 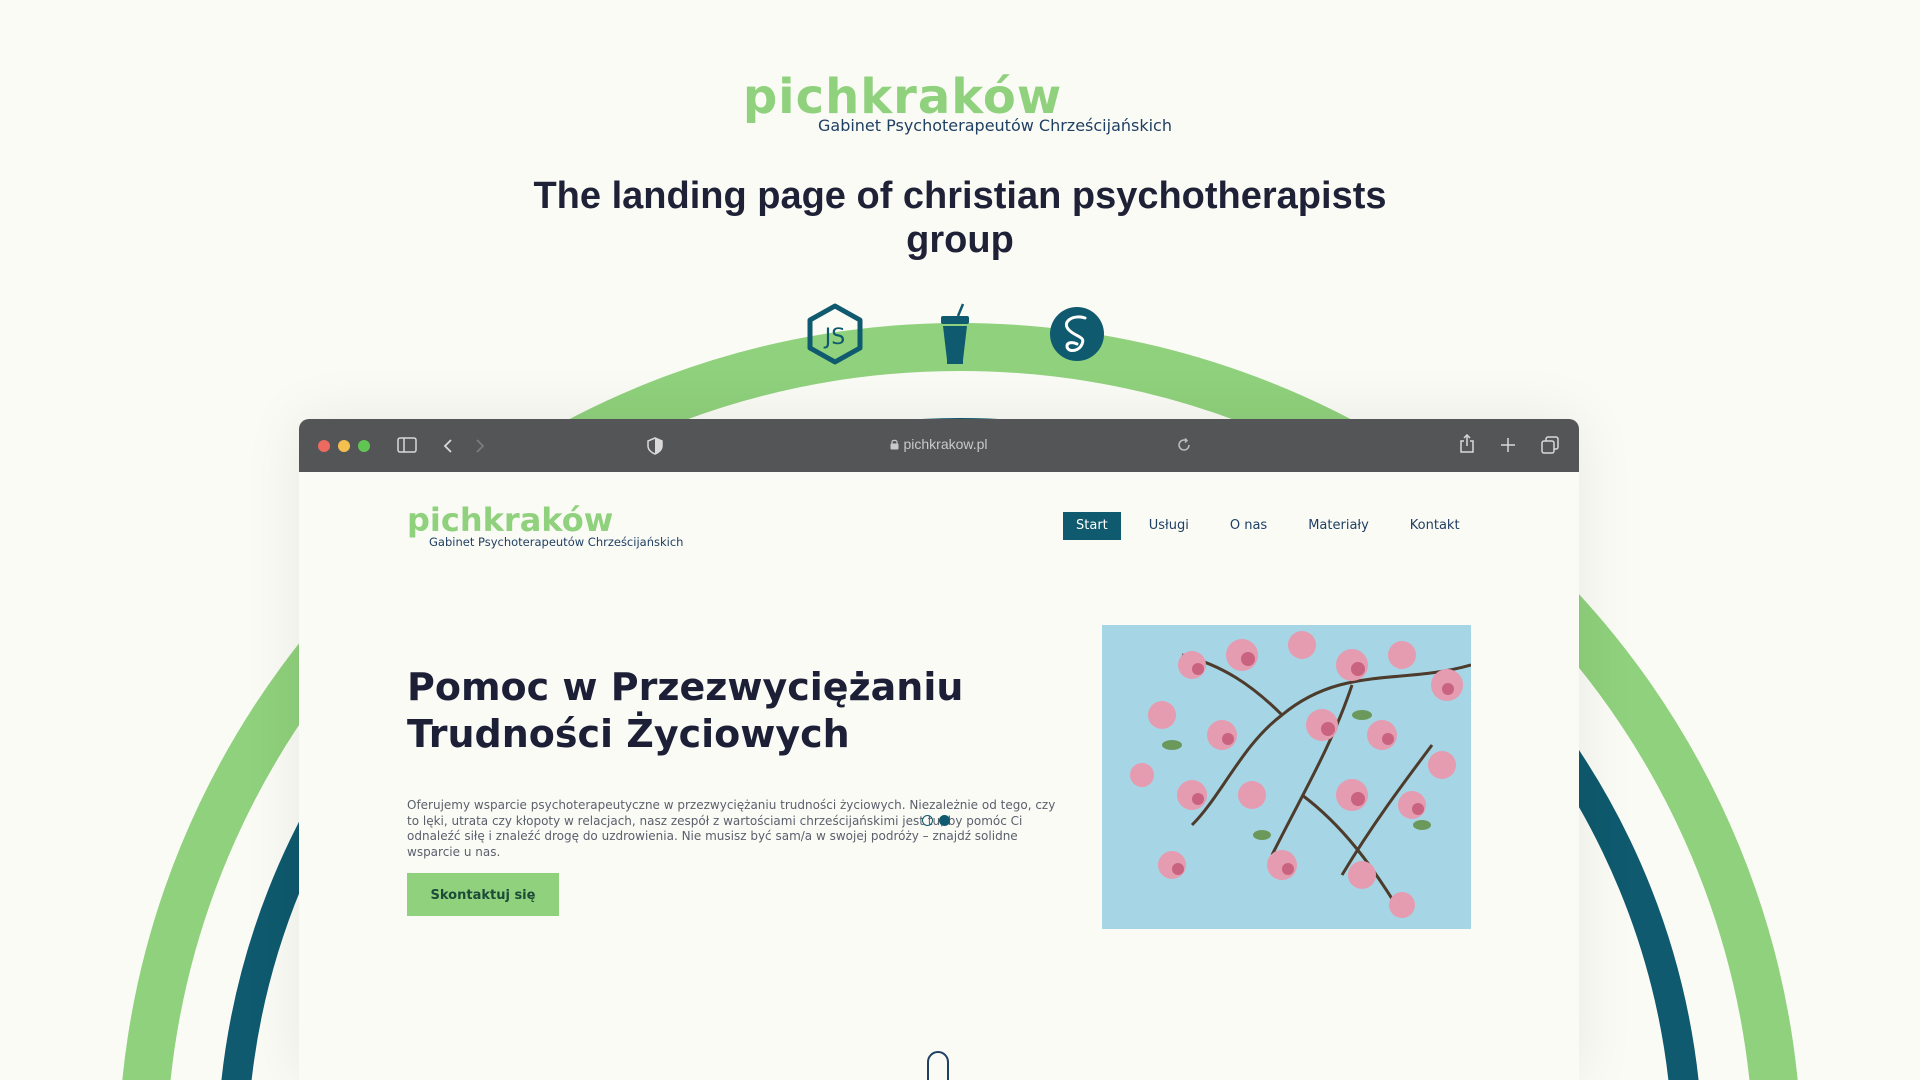 I want to click on headline-line-2: group, so click(x=960, y=240).